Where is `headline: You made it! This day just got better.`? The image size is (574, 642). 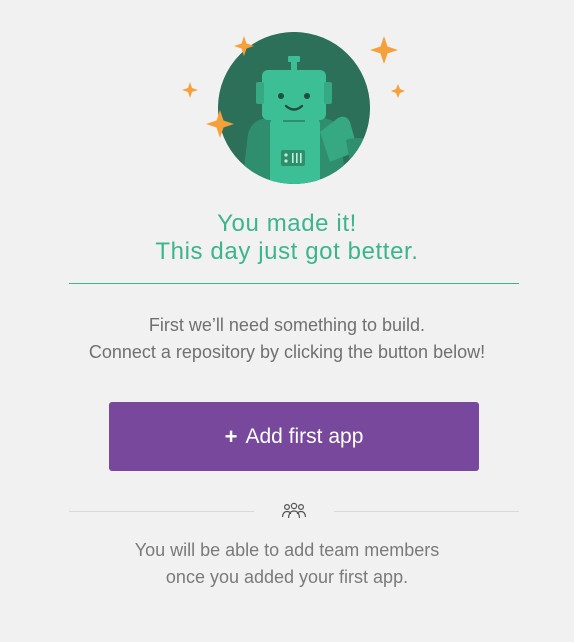 headline: You made it! This day just got better. is located at coordinates (287, 238).